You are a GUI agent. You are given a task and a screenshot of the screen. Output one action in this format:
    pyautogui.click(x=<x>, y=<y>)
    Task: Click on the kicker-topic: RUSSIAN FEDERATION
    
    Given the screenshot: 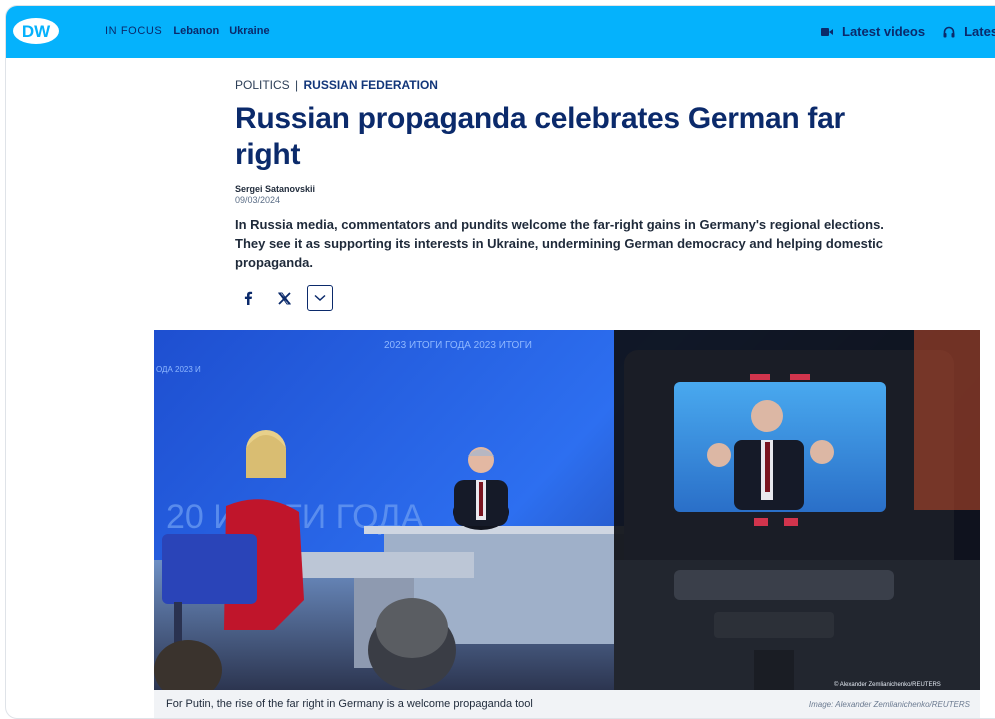 What is the action you would take?
    pyautogui.click(x=371, y=85)
    